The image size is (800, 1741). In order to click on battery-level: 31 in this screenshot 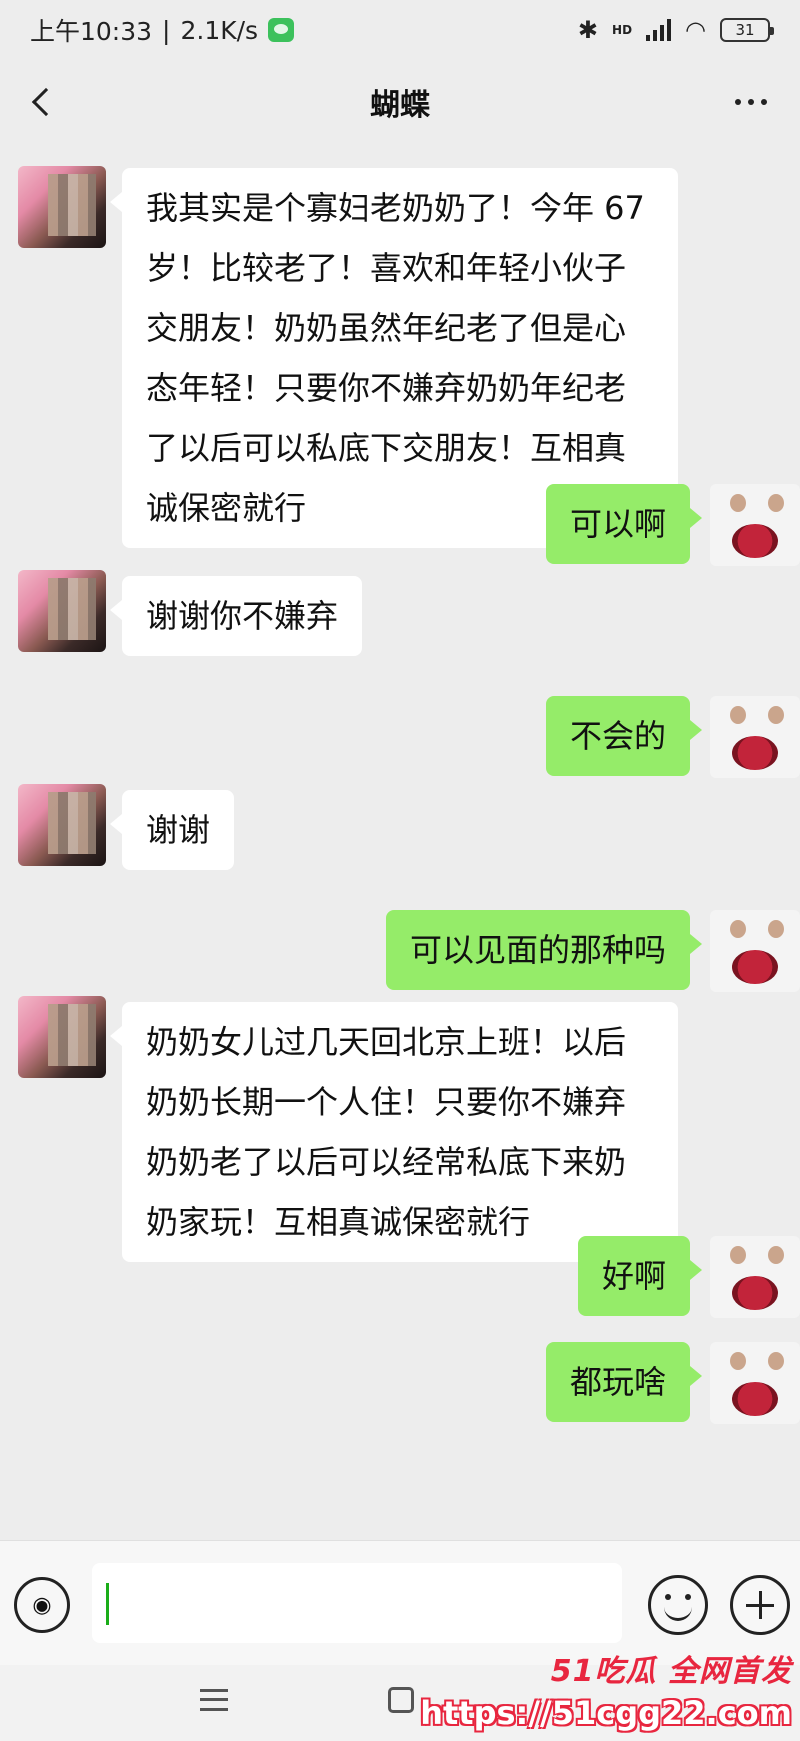, I will do `click(745, 30)`.